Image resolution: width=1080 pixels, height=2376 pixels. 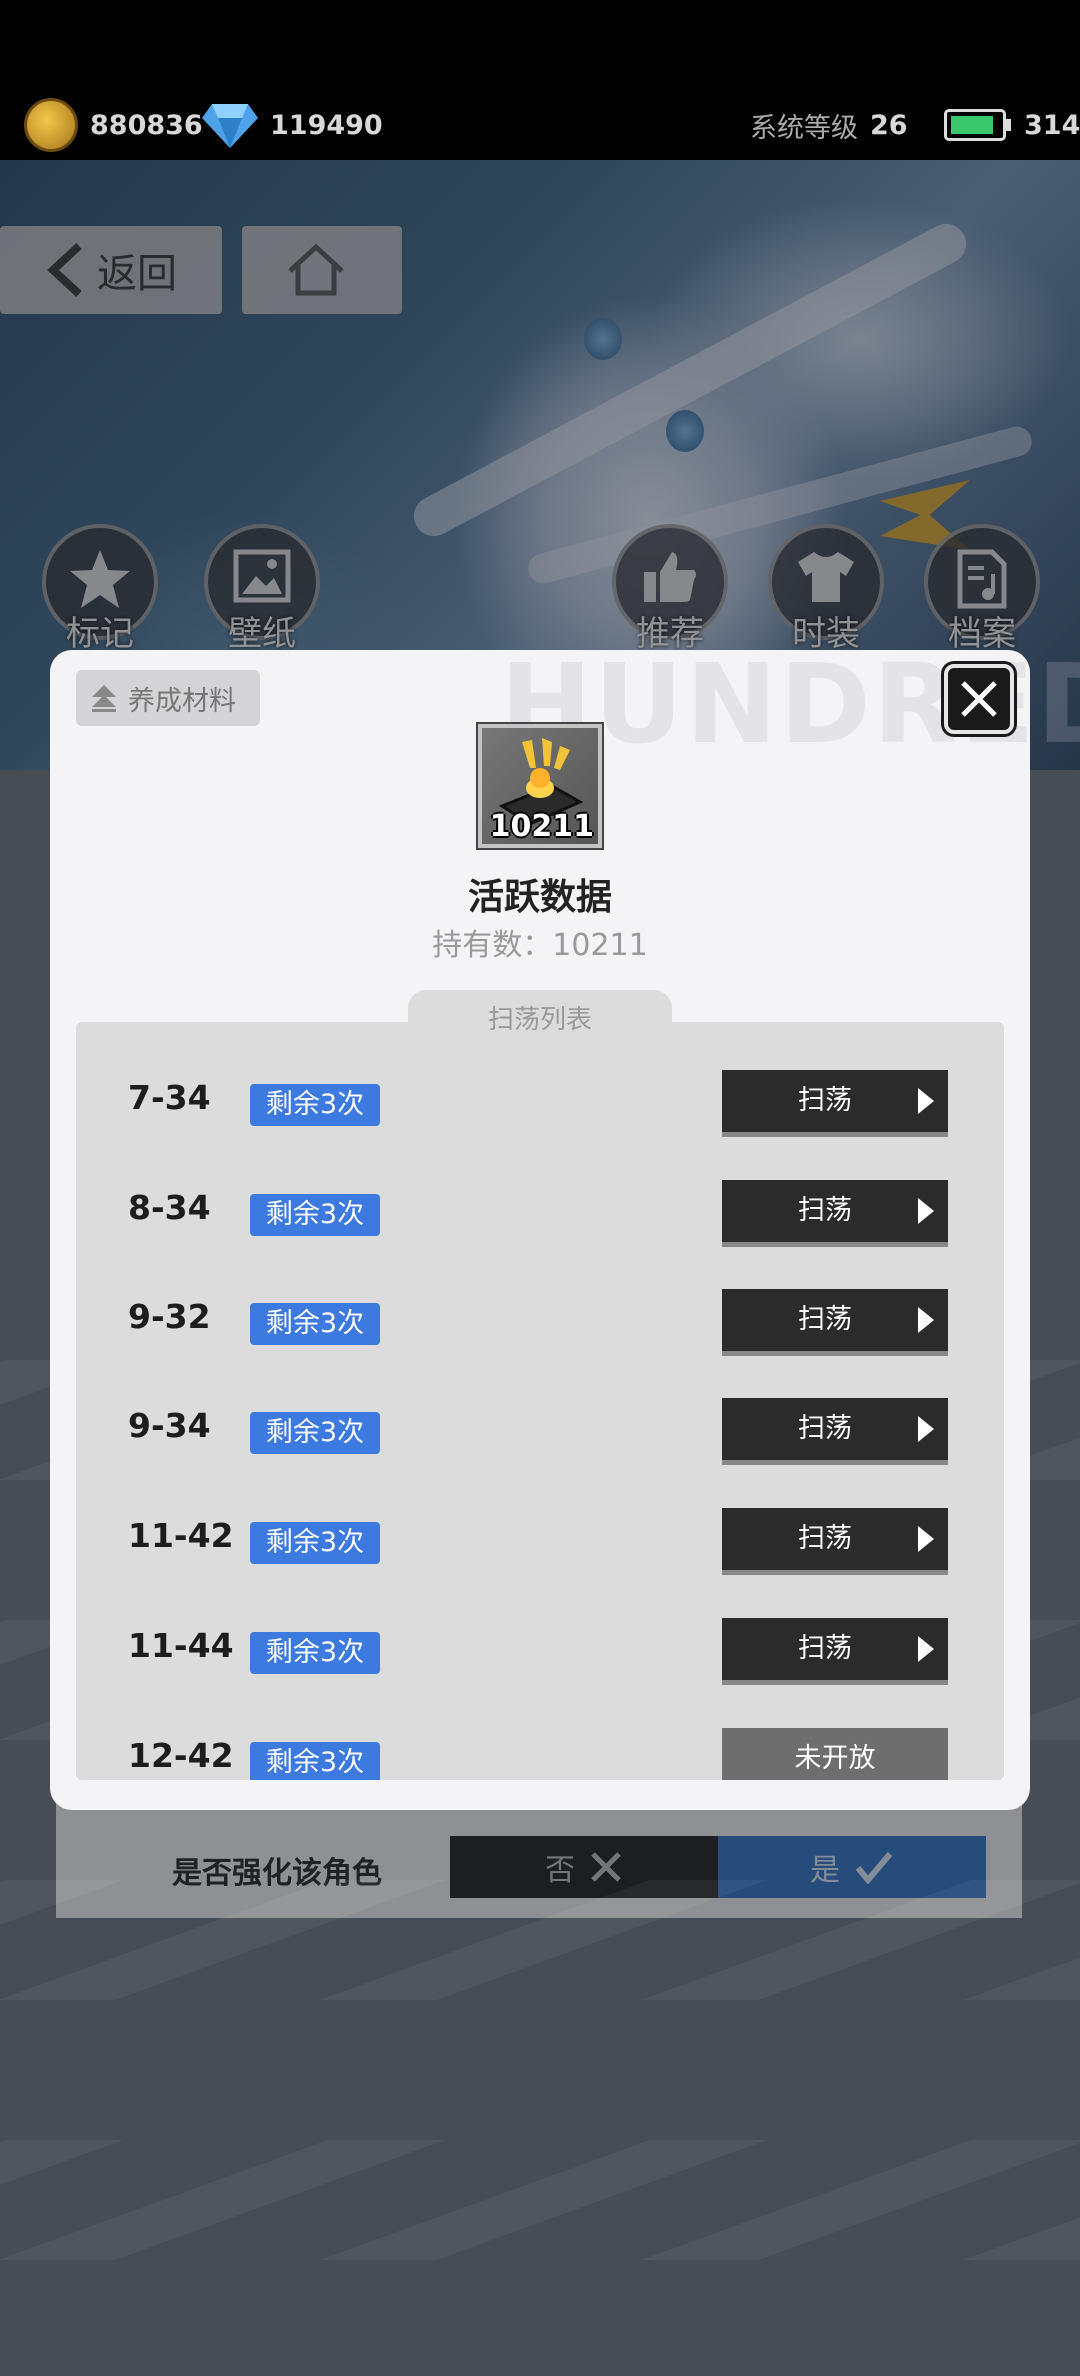 What do you see at coordinates (181, 1755) in the screenshot?
I see `stage-label: 12-42` at bounding box center [181, 1755].